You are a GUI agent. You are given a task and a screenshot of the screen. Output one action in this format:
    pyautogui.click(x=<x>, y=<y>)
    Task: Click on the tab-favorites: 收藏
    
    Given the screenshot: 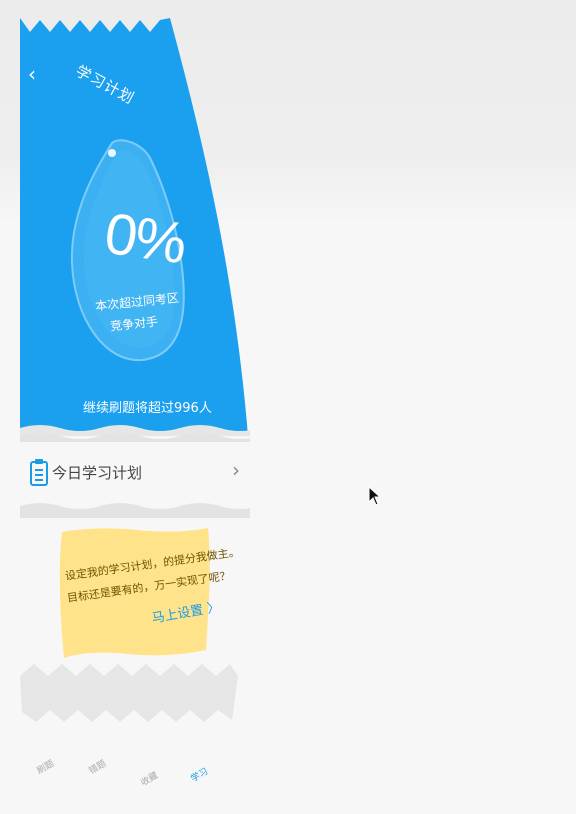 What is the action you would take?
    pyautogui.click(x=149, y=778)
    